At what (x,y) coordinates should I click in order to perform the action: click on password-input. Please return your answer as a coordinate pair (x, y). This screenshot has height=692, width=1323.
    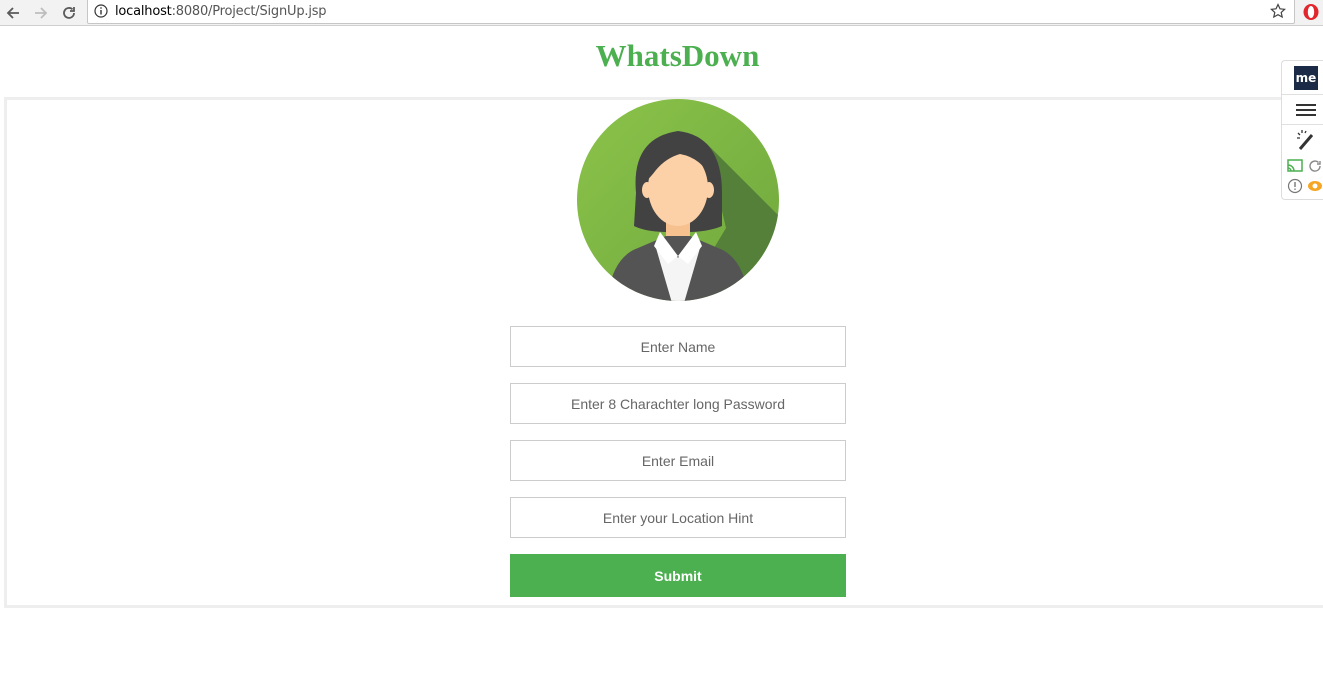
    Looking at the image, I should click on (678, 403).